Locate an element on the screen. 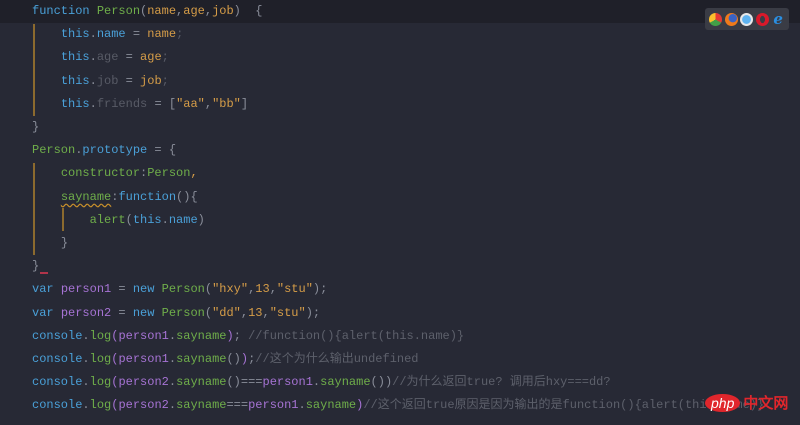 This screenshot has width=800, height=425. code-token: ) { is located at coordinates (248, 11).